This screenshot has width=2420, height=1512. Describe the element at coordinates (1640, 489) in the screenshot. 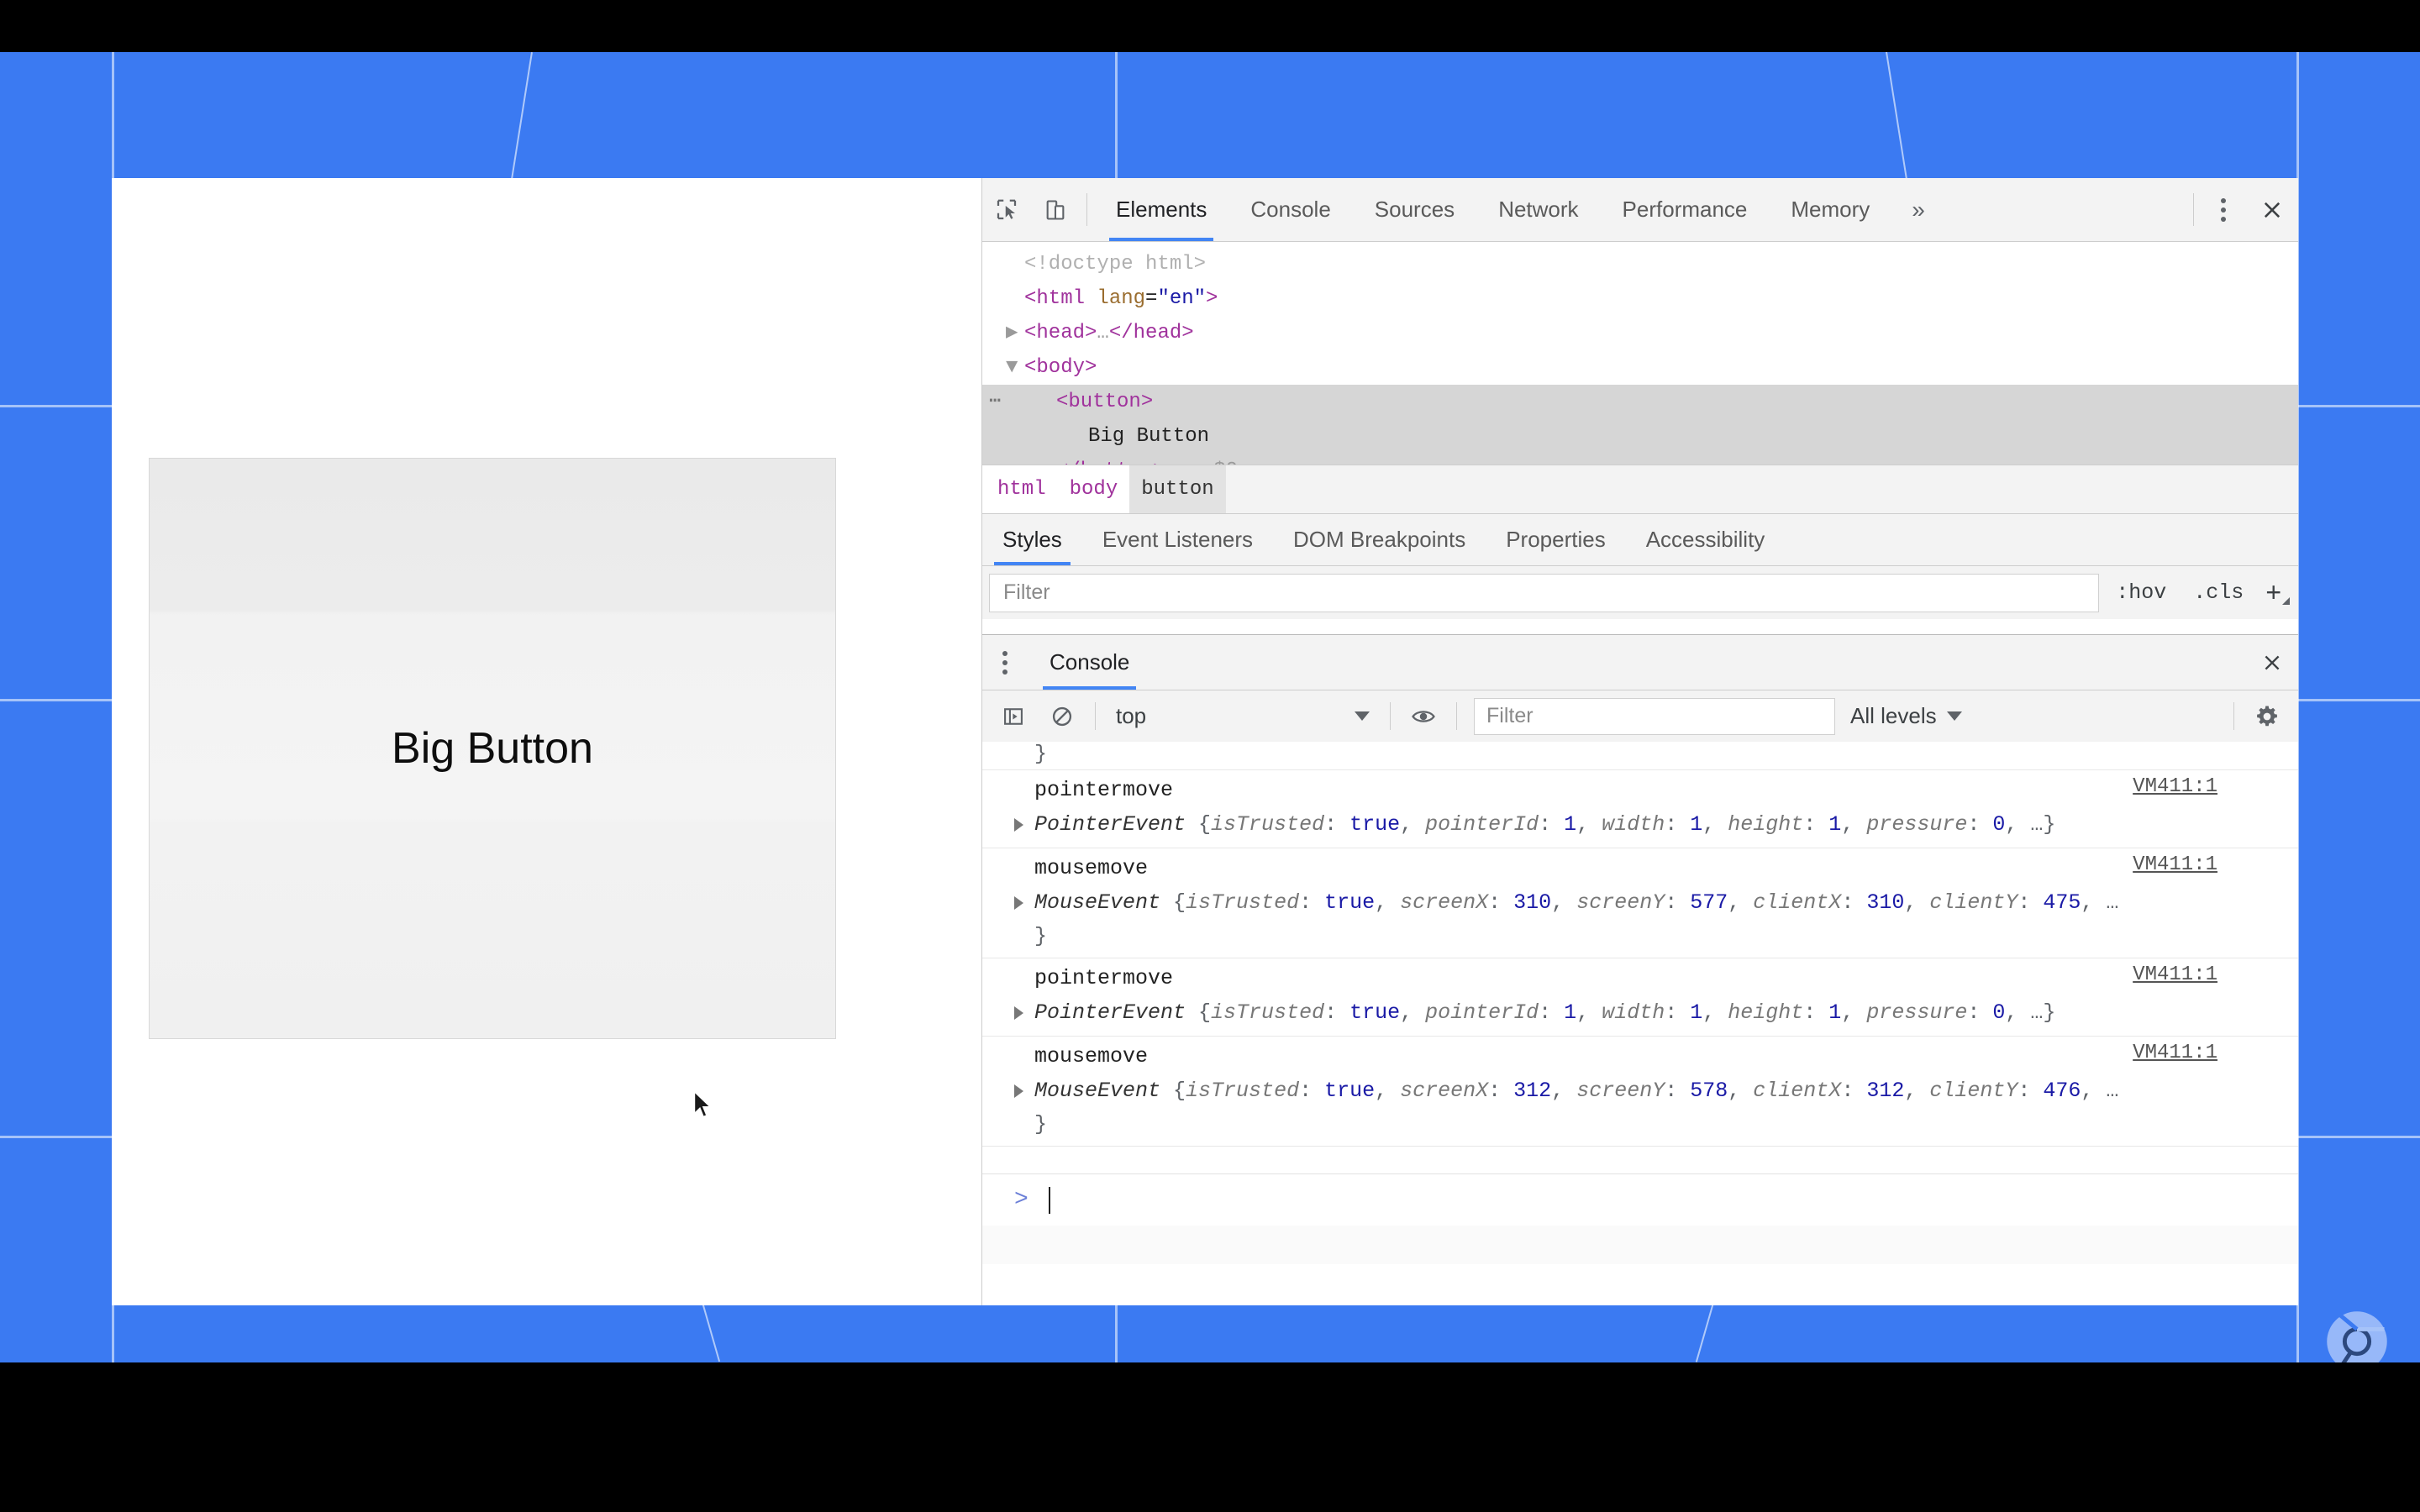

I see `breadcrumb: html body button` at that location.